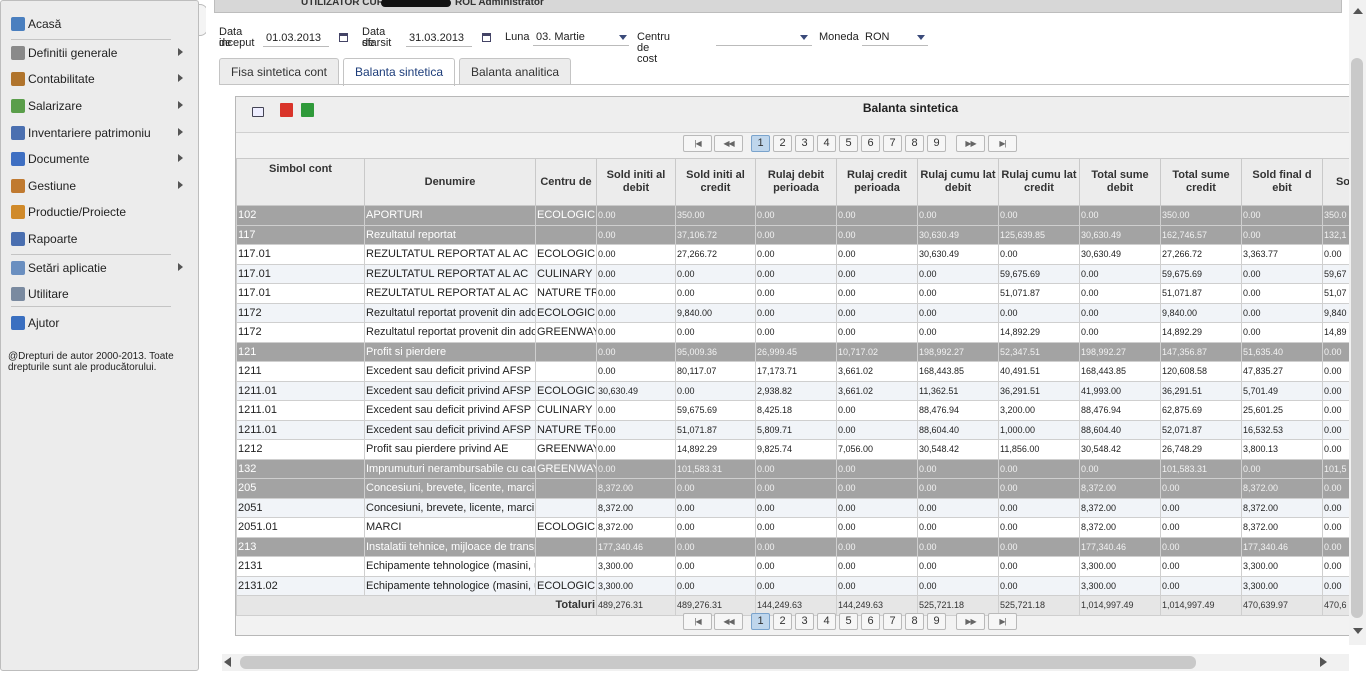 This screenshot has height=673, width=1366. Describe the element at coordinates (718, 662) in the screenshot. I see `horizontal-scroll-thumb` at that location.